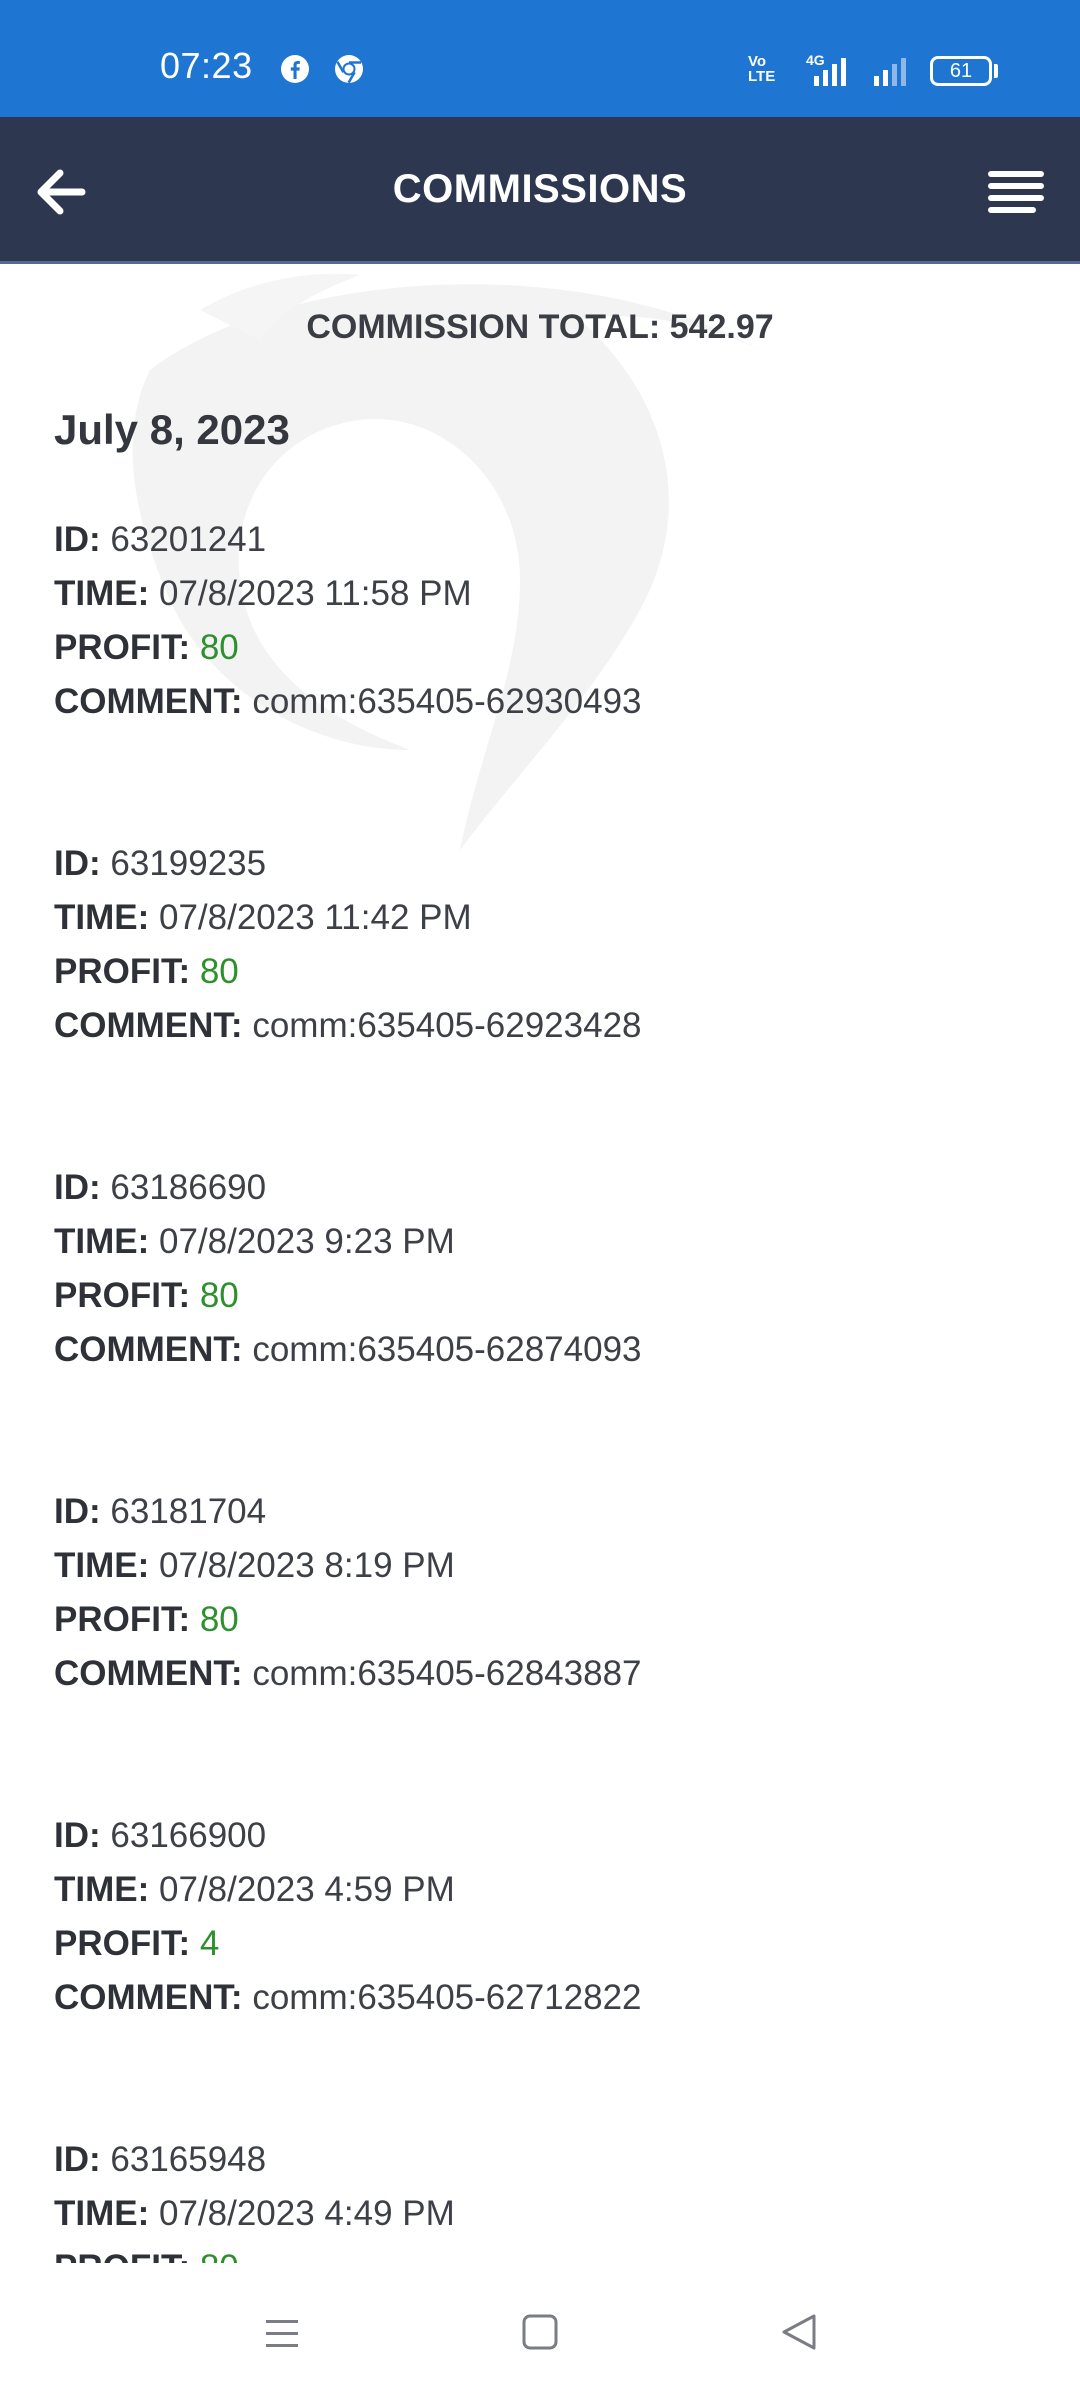  What do you see at coordinates (815, 60) in the screenshot?
I see `svg-text: 4G` at bounding box center [815, 60].